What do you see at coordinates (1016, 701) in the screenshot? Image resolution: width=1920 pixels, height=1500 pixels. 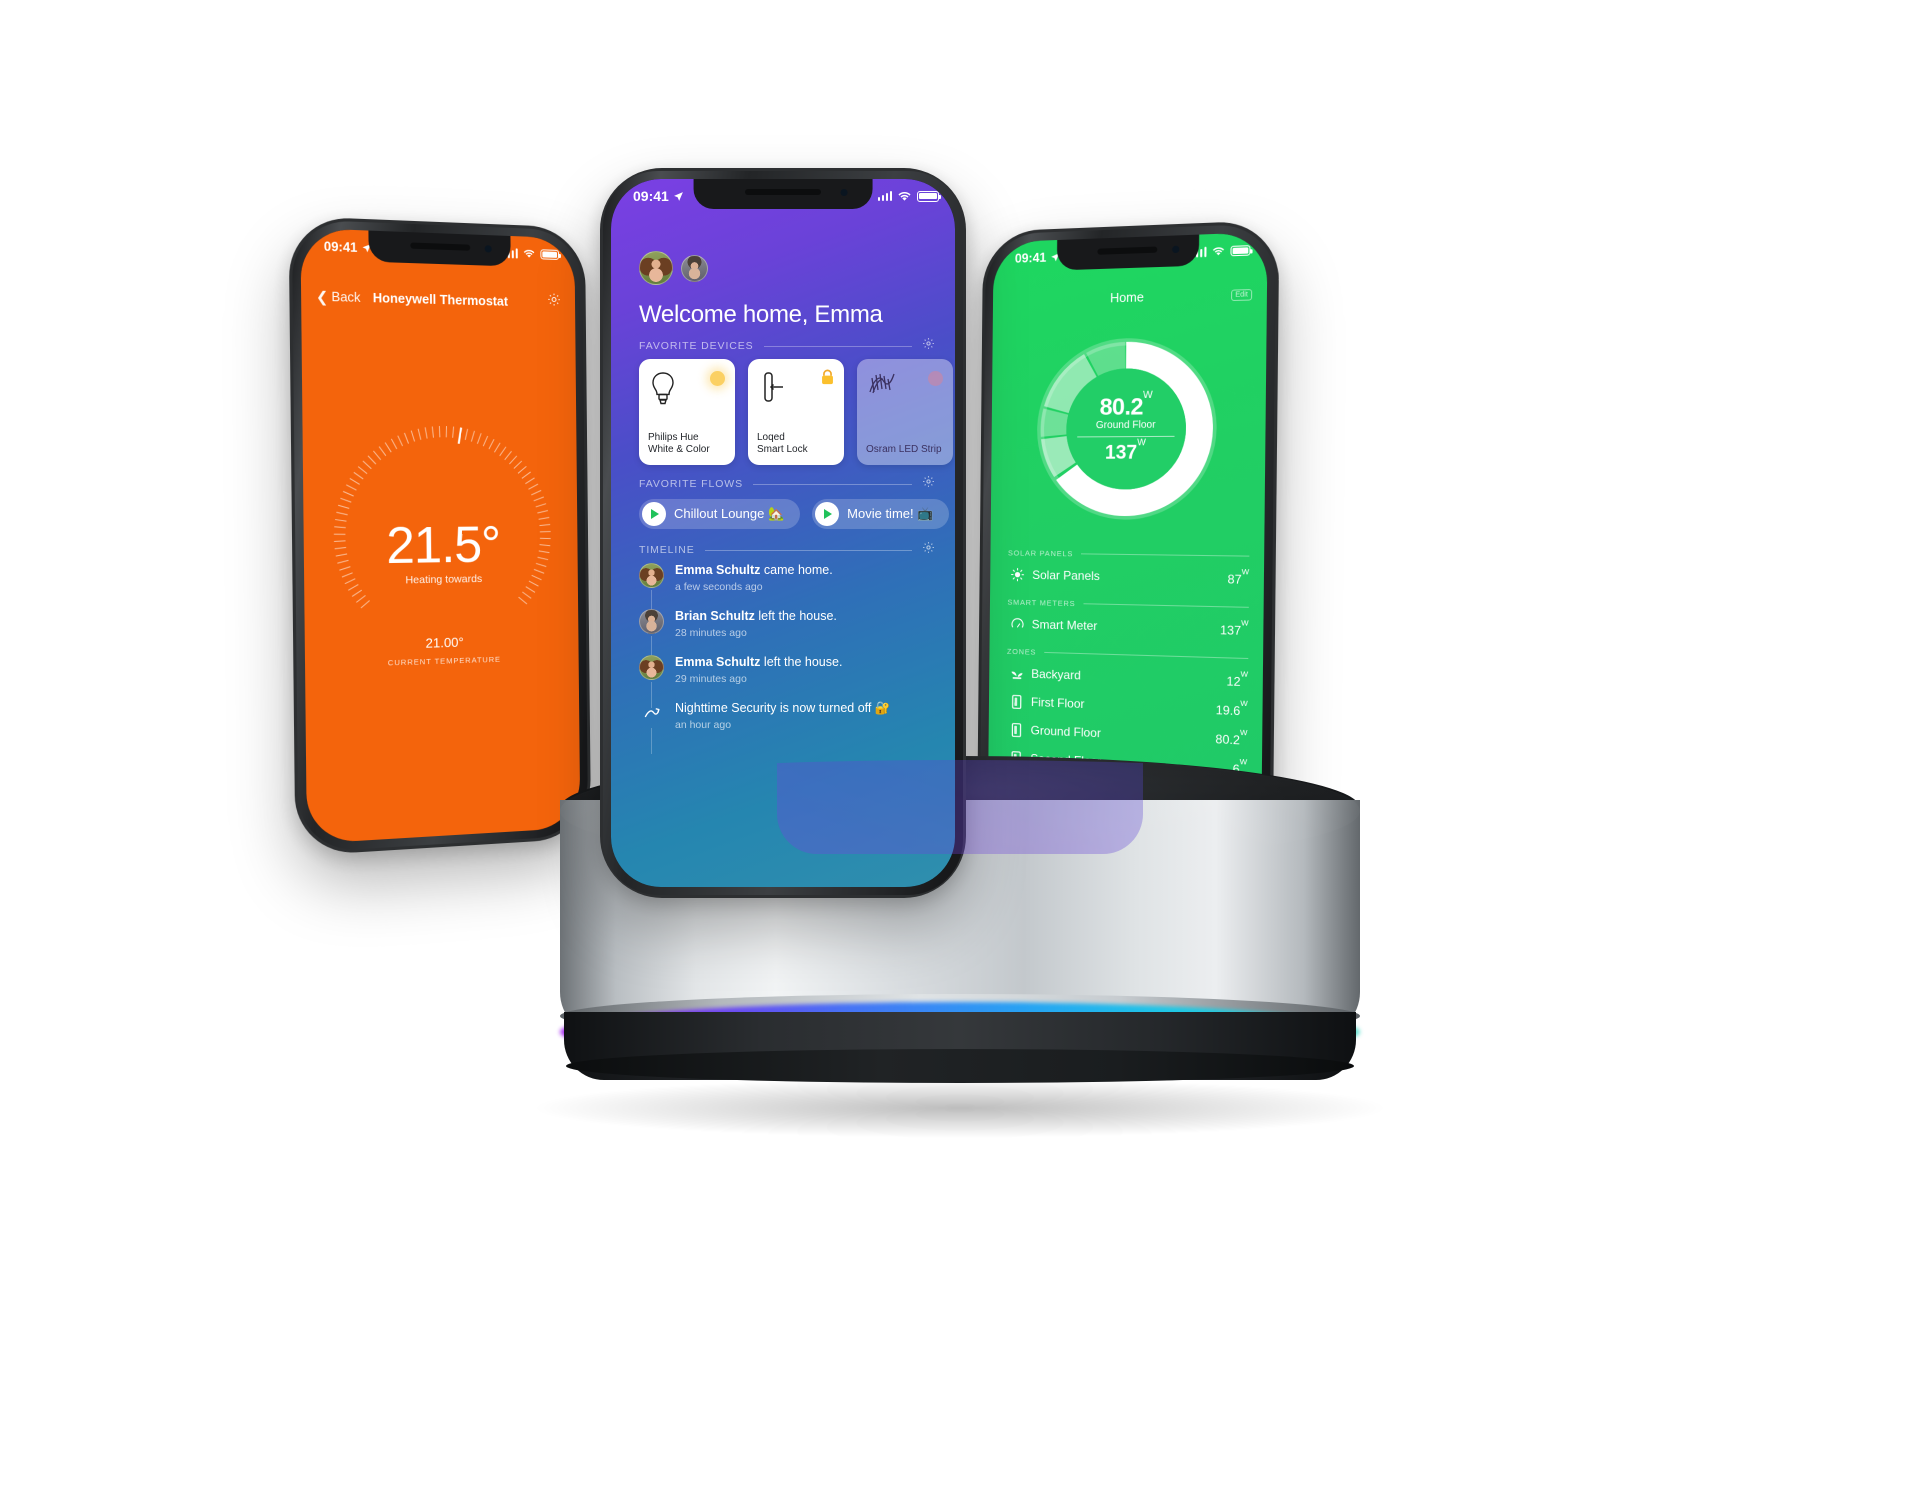 I see `floor-icon` at bounding box center [1016, 701].